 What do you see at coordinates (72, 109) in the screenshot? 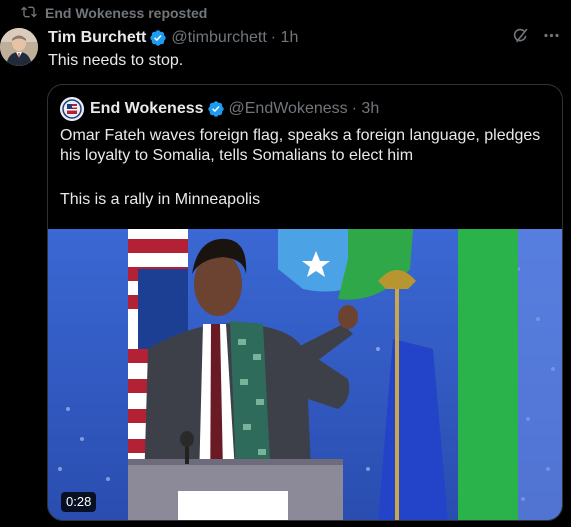
I see `quoted-author-avatar` at bounding box center [72, 109].